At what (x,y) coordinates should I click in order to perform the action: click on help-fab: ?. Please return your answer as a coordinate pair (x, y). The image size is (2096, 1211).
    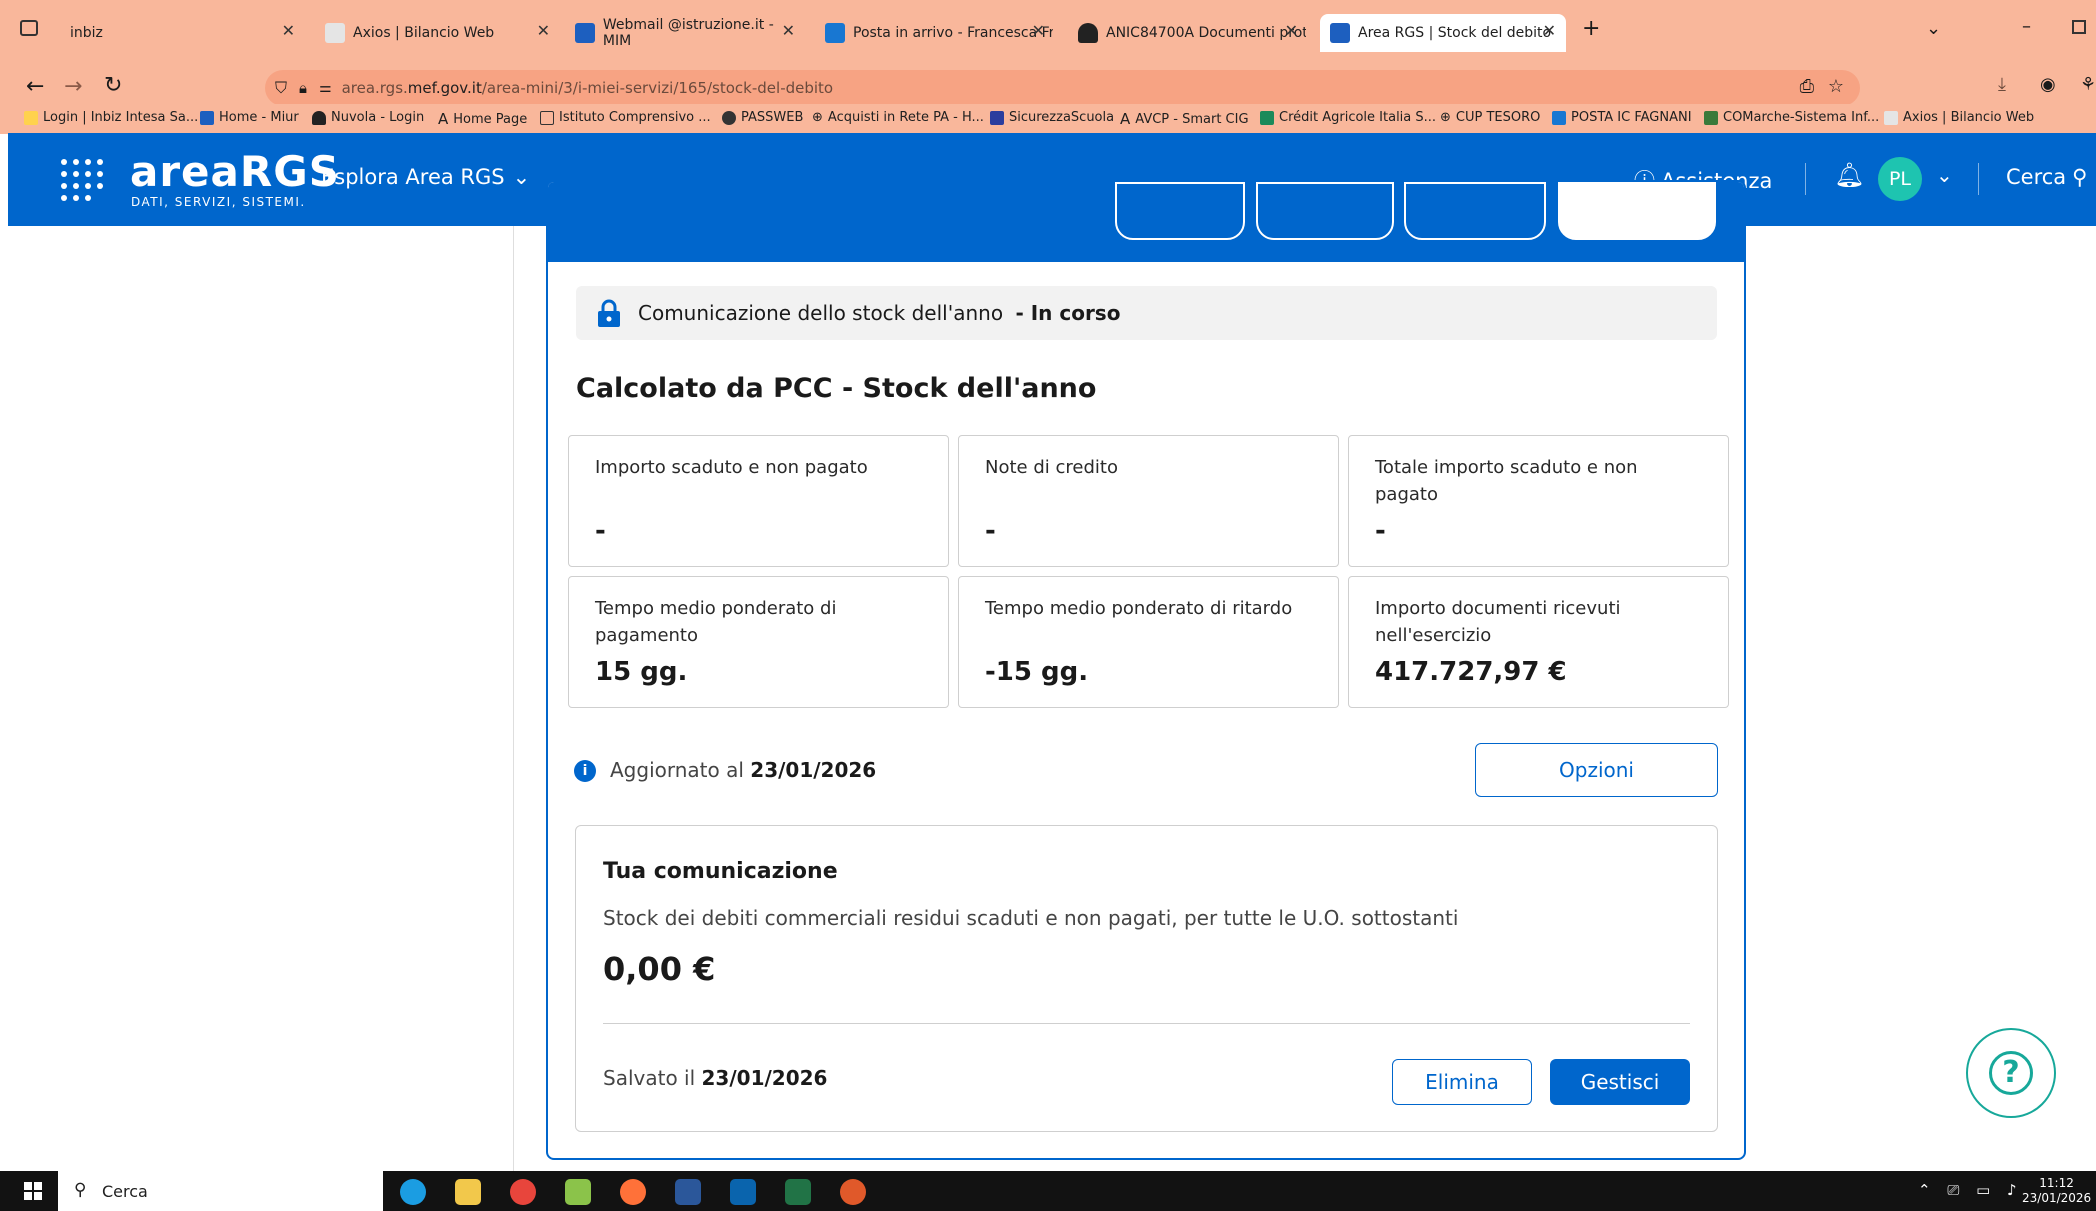
    Looking at the image, I should click on (2011, 1073).